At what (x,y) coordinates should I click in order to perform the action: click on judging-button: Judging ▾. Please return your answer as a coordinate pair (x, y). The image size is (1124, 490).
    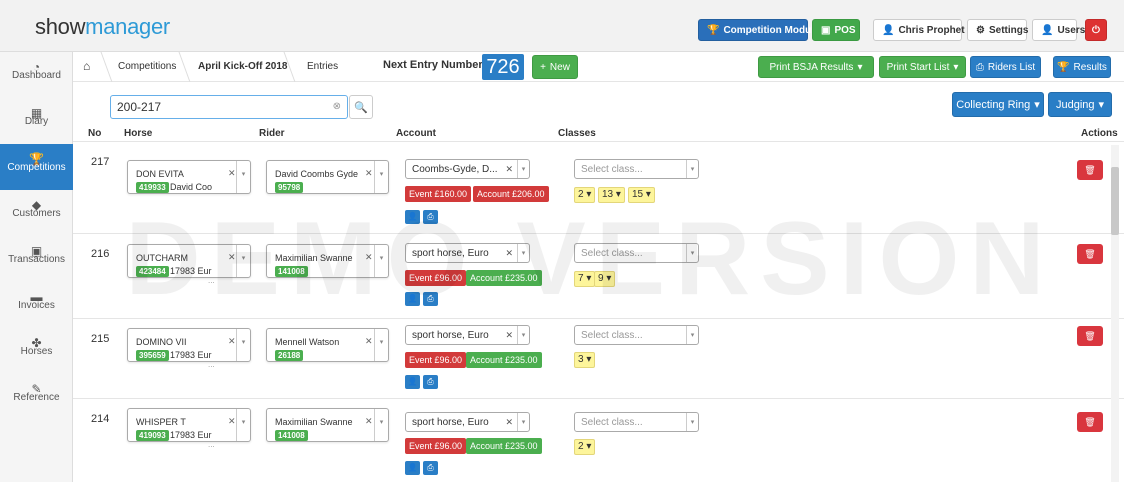
    Looking at the image, I should click on (1080, 104).